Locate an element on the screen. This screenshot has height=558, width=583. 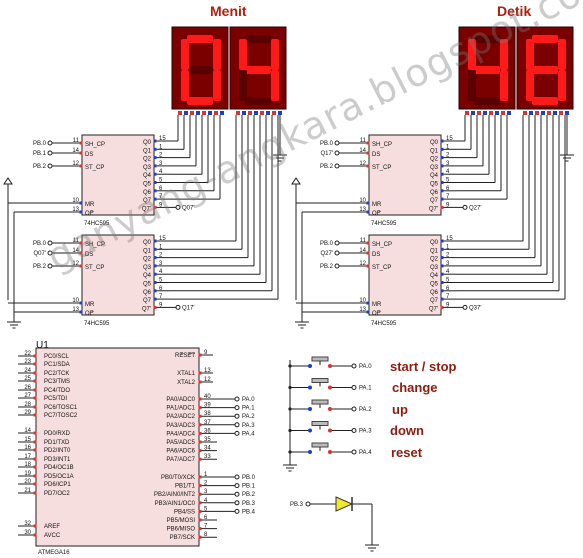
mcu-pin-name-pd4-oc1b: PD4/OC1B is located at coordinates (59, 468).